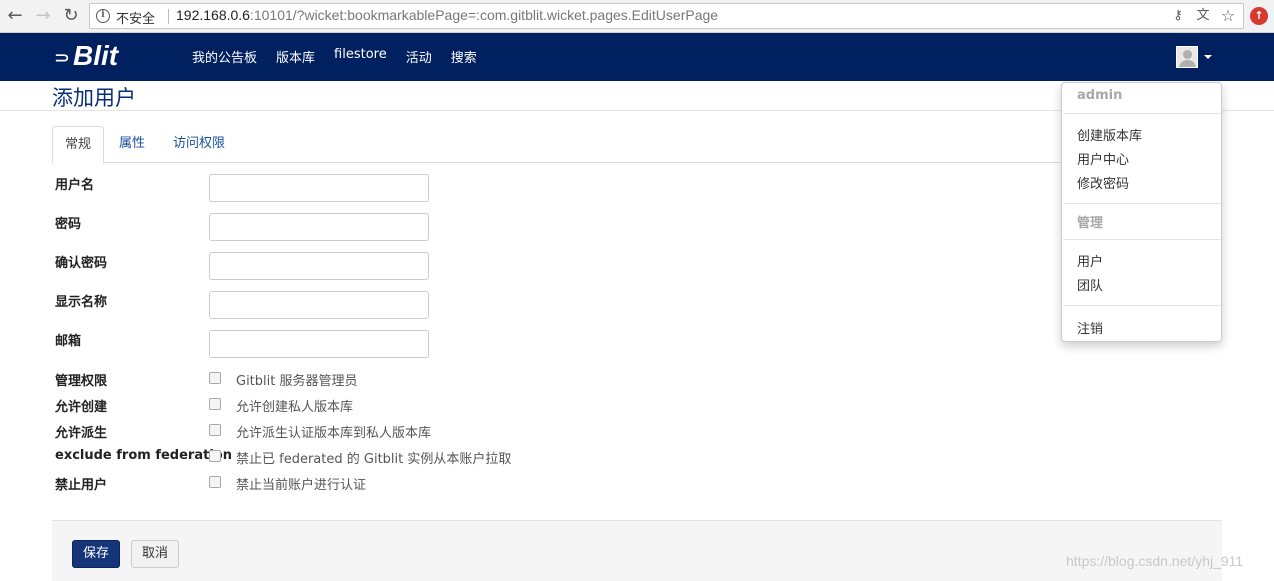 The height and width of the screenshot is (581, 1274). I want to click on display-name-field, so click(319, 305).